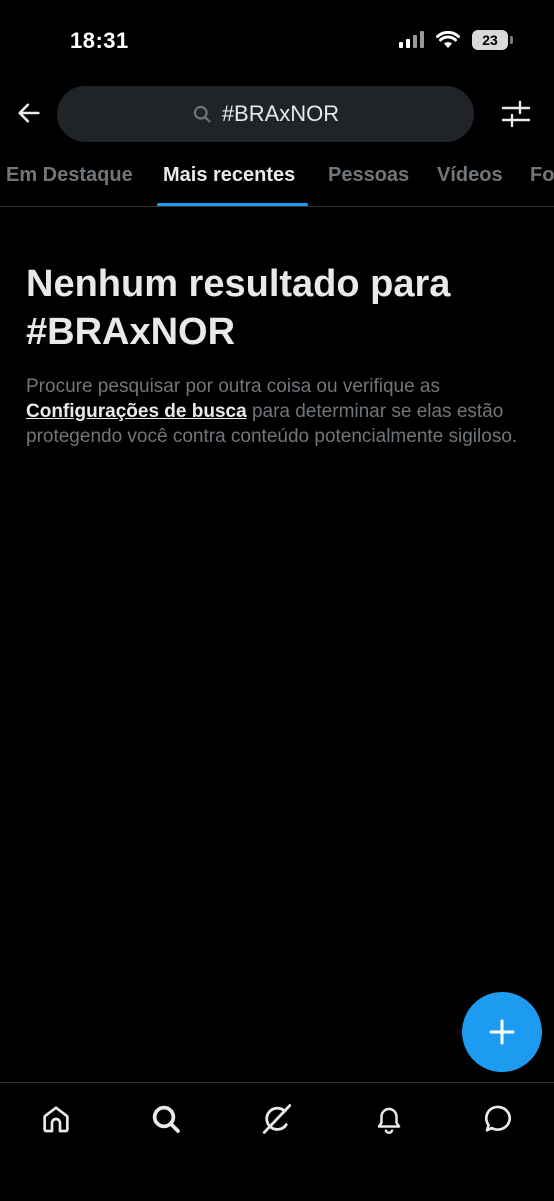  I want to click on search-filter-button, so click(516, 114).